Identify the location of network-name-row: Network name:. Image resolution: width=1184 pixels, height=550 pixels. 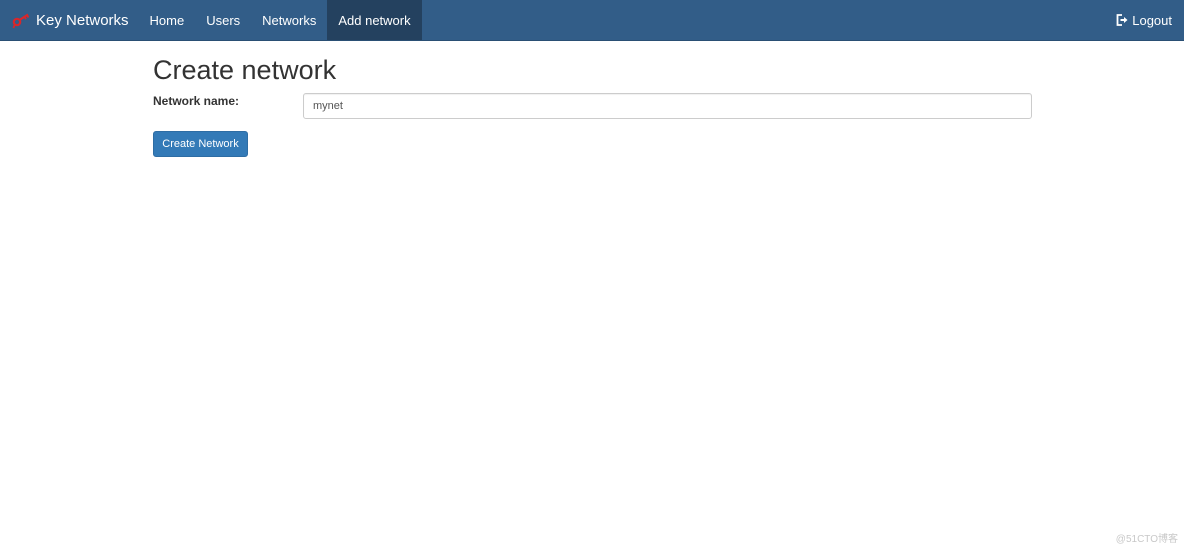
(592, 107).